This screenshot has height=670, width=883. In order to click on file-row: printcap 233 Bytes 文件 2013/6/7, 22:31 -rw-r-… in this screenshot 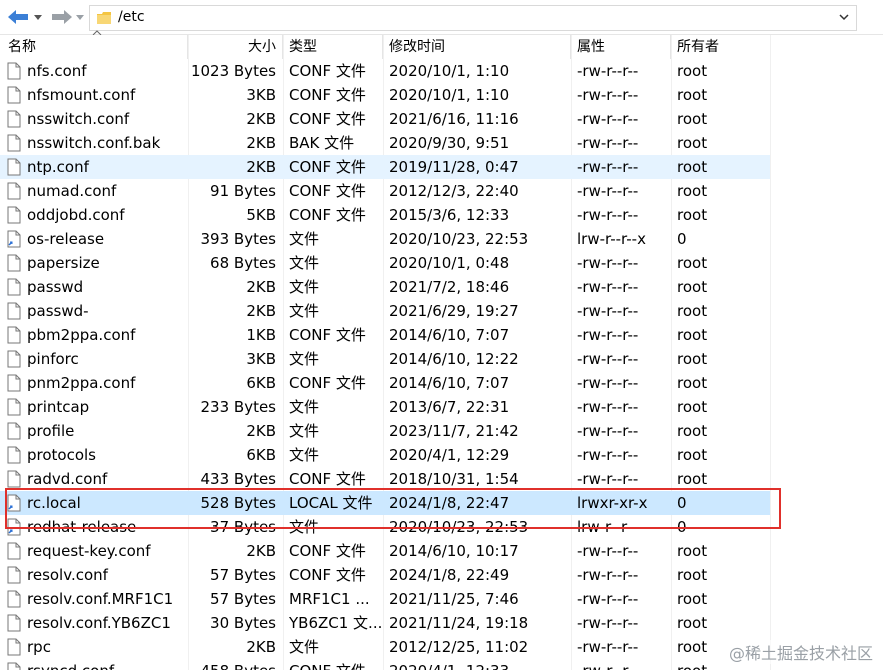, I will do `click(385, 407)`.